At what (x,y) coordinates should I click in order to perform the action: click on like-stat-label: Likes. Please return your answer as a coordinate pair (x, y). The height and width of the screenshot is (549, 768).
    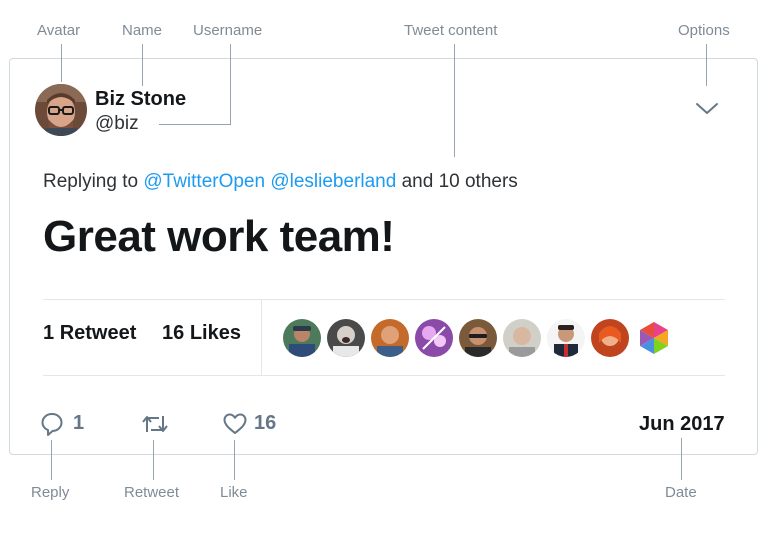
    Looking at the image, I should click on (215, 333).